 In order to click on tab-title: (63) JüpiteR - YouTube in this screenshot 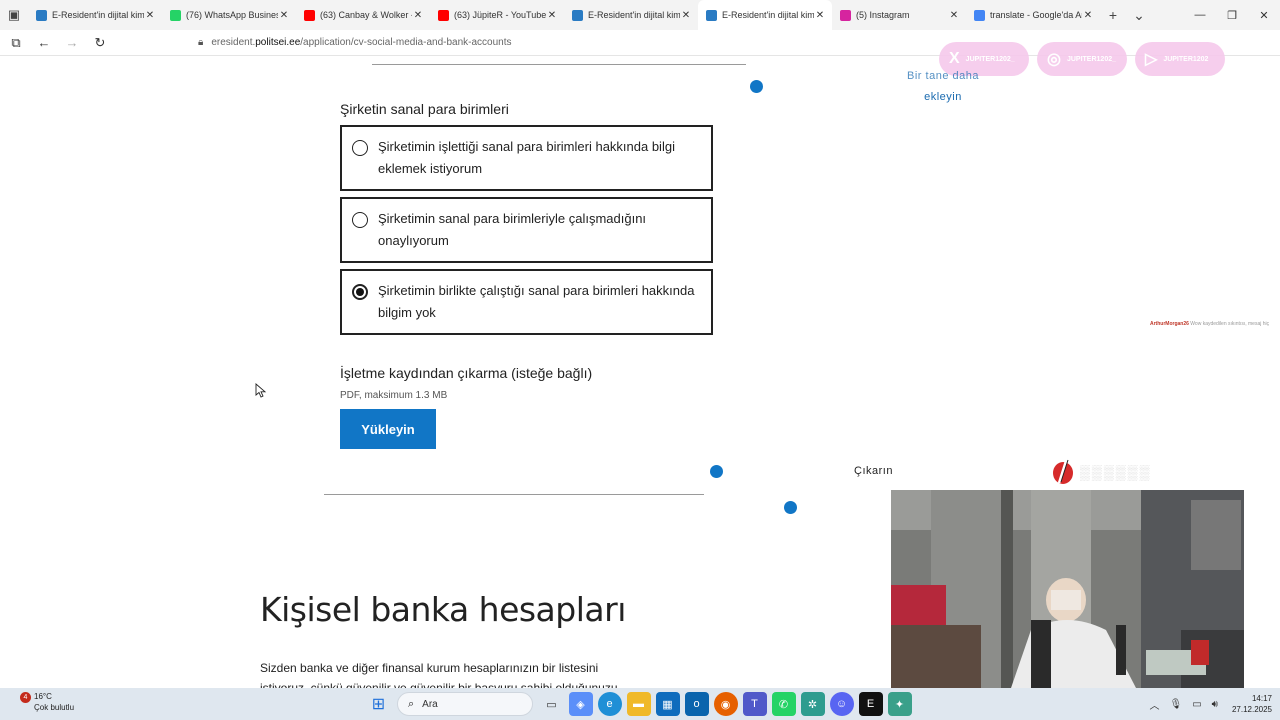, I will do `click(500, 15)`.